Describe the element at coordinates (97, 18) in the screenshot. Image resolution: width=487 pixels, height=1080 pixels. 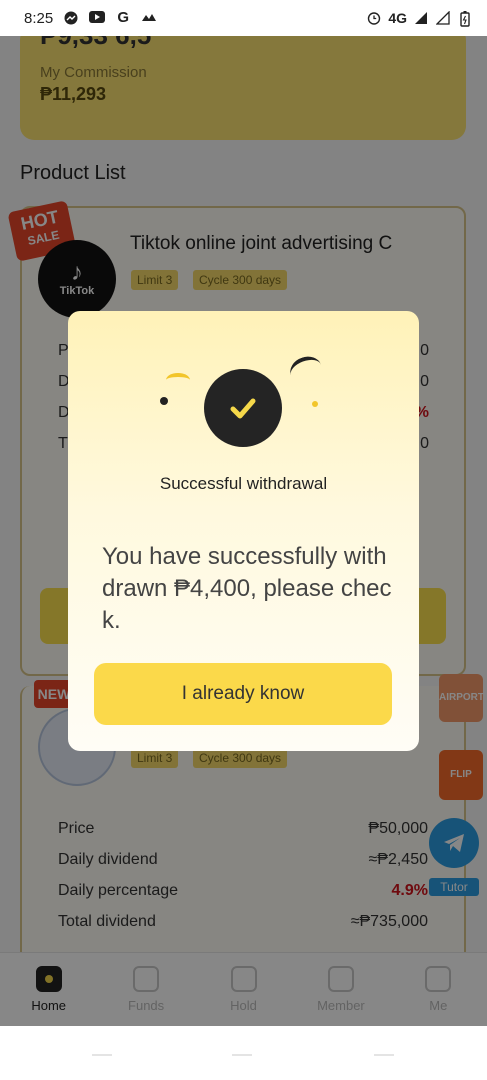
I see `youtube-icon` at that location.